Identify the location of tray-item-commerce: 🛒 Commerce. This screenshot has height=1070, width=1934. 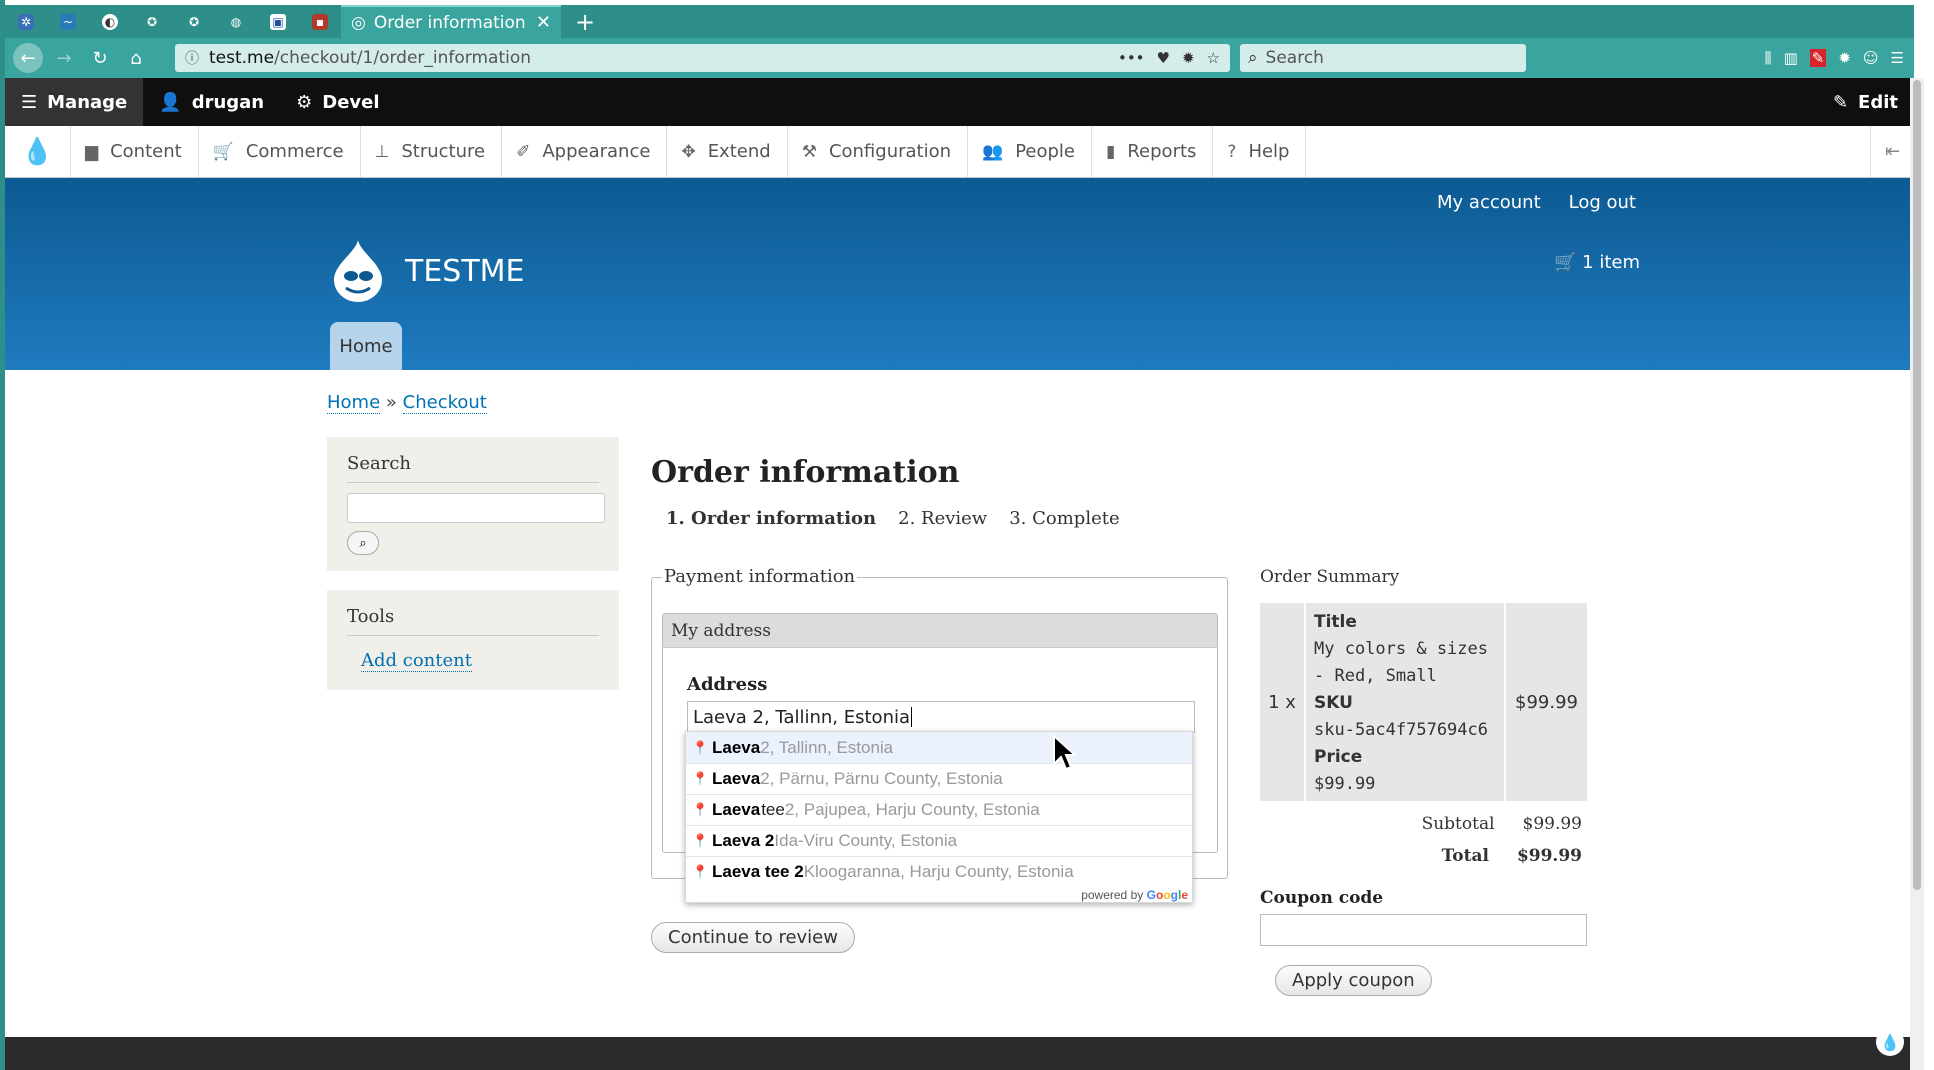
(280, 151).